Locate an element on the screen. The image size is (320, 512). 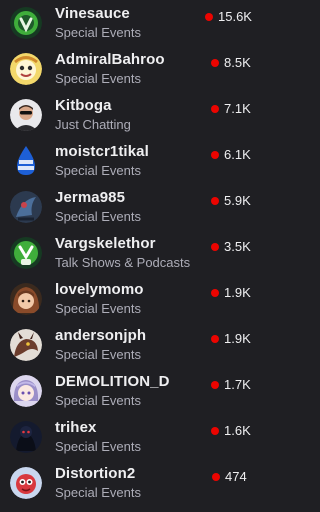
channel-item-jerma985: Jerma985 Special Events 5.9K is located at coordinates (131, 207).